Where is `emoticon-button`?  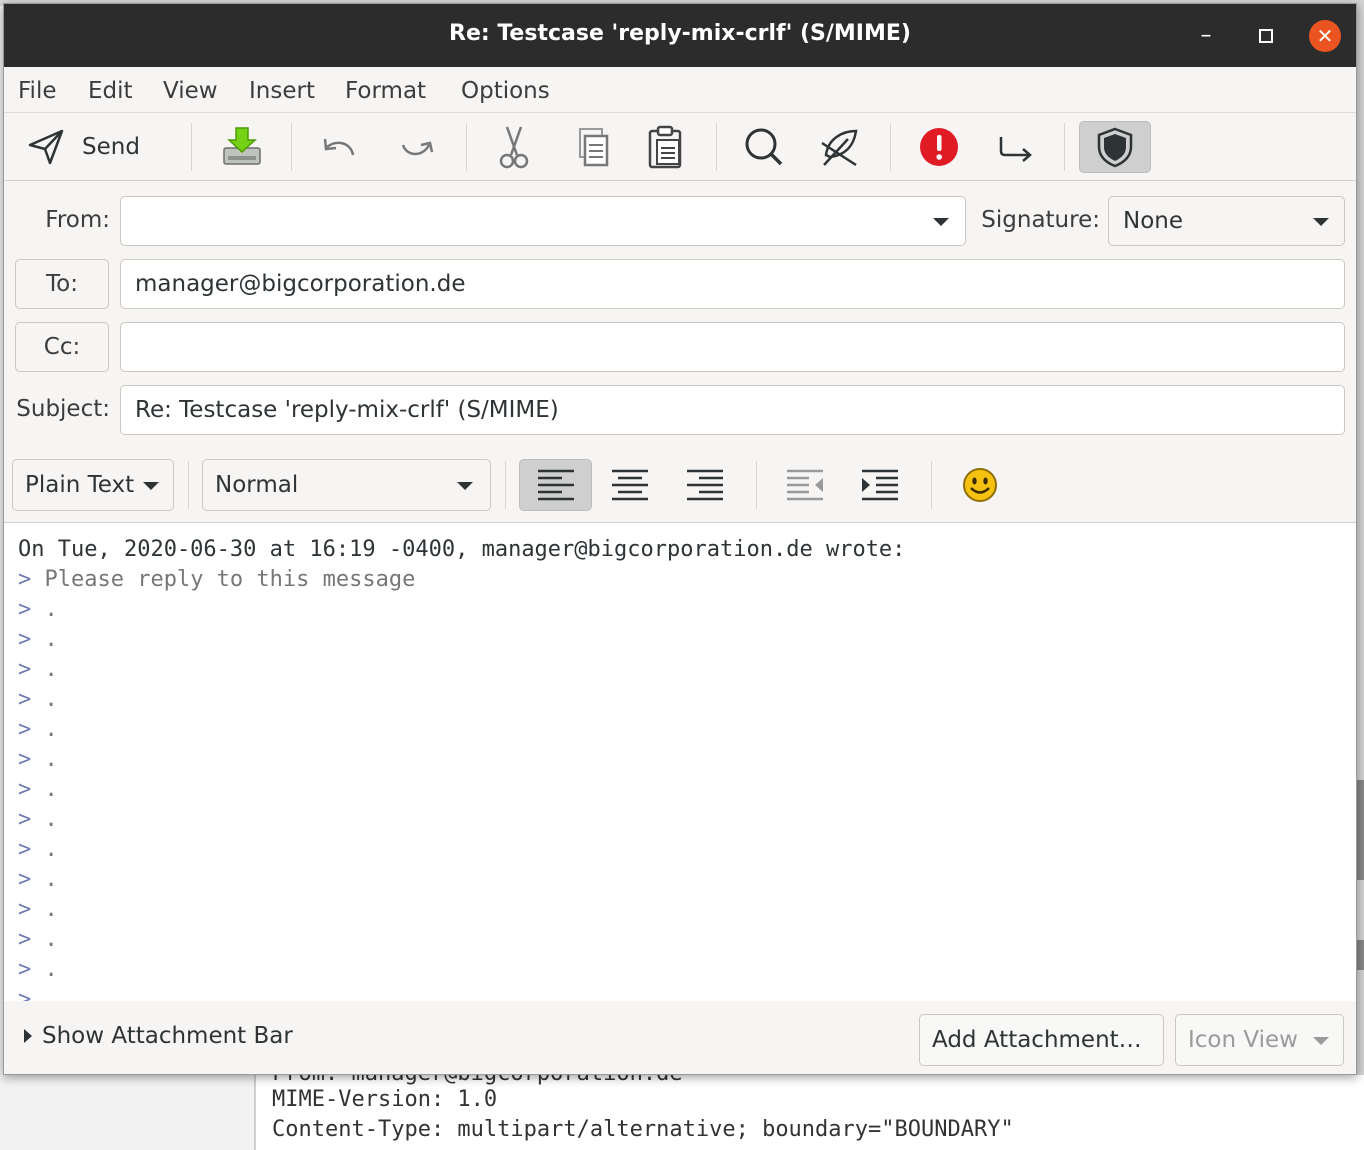
emoticon-button is located at coordinates (980, 485).